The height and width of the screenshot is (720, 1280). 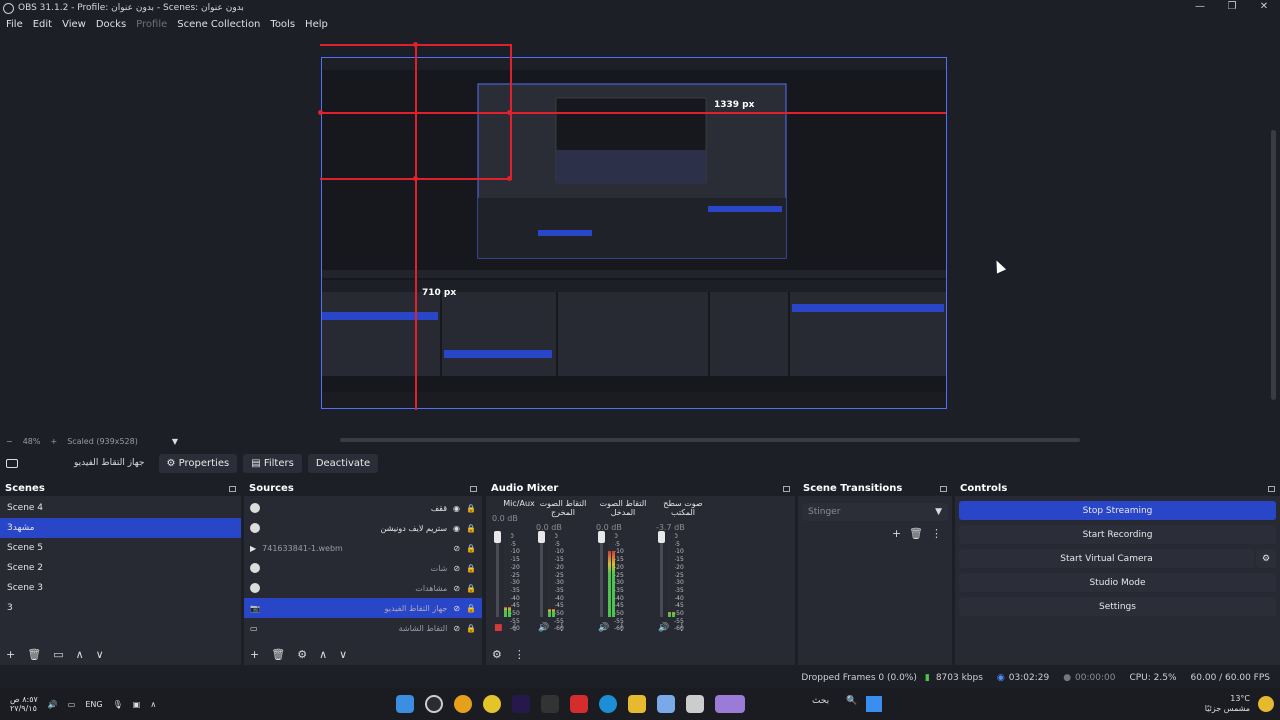 What do you see at coordinates (10, 654) in the screenshot?
I see `add-scene-button: +` at bounding box center [10, 654].